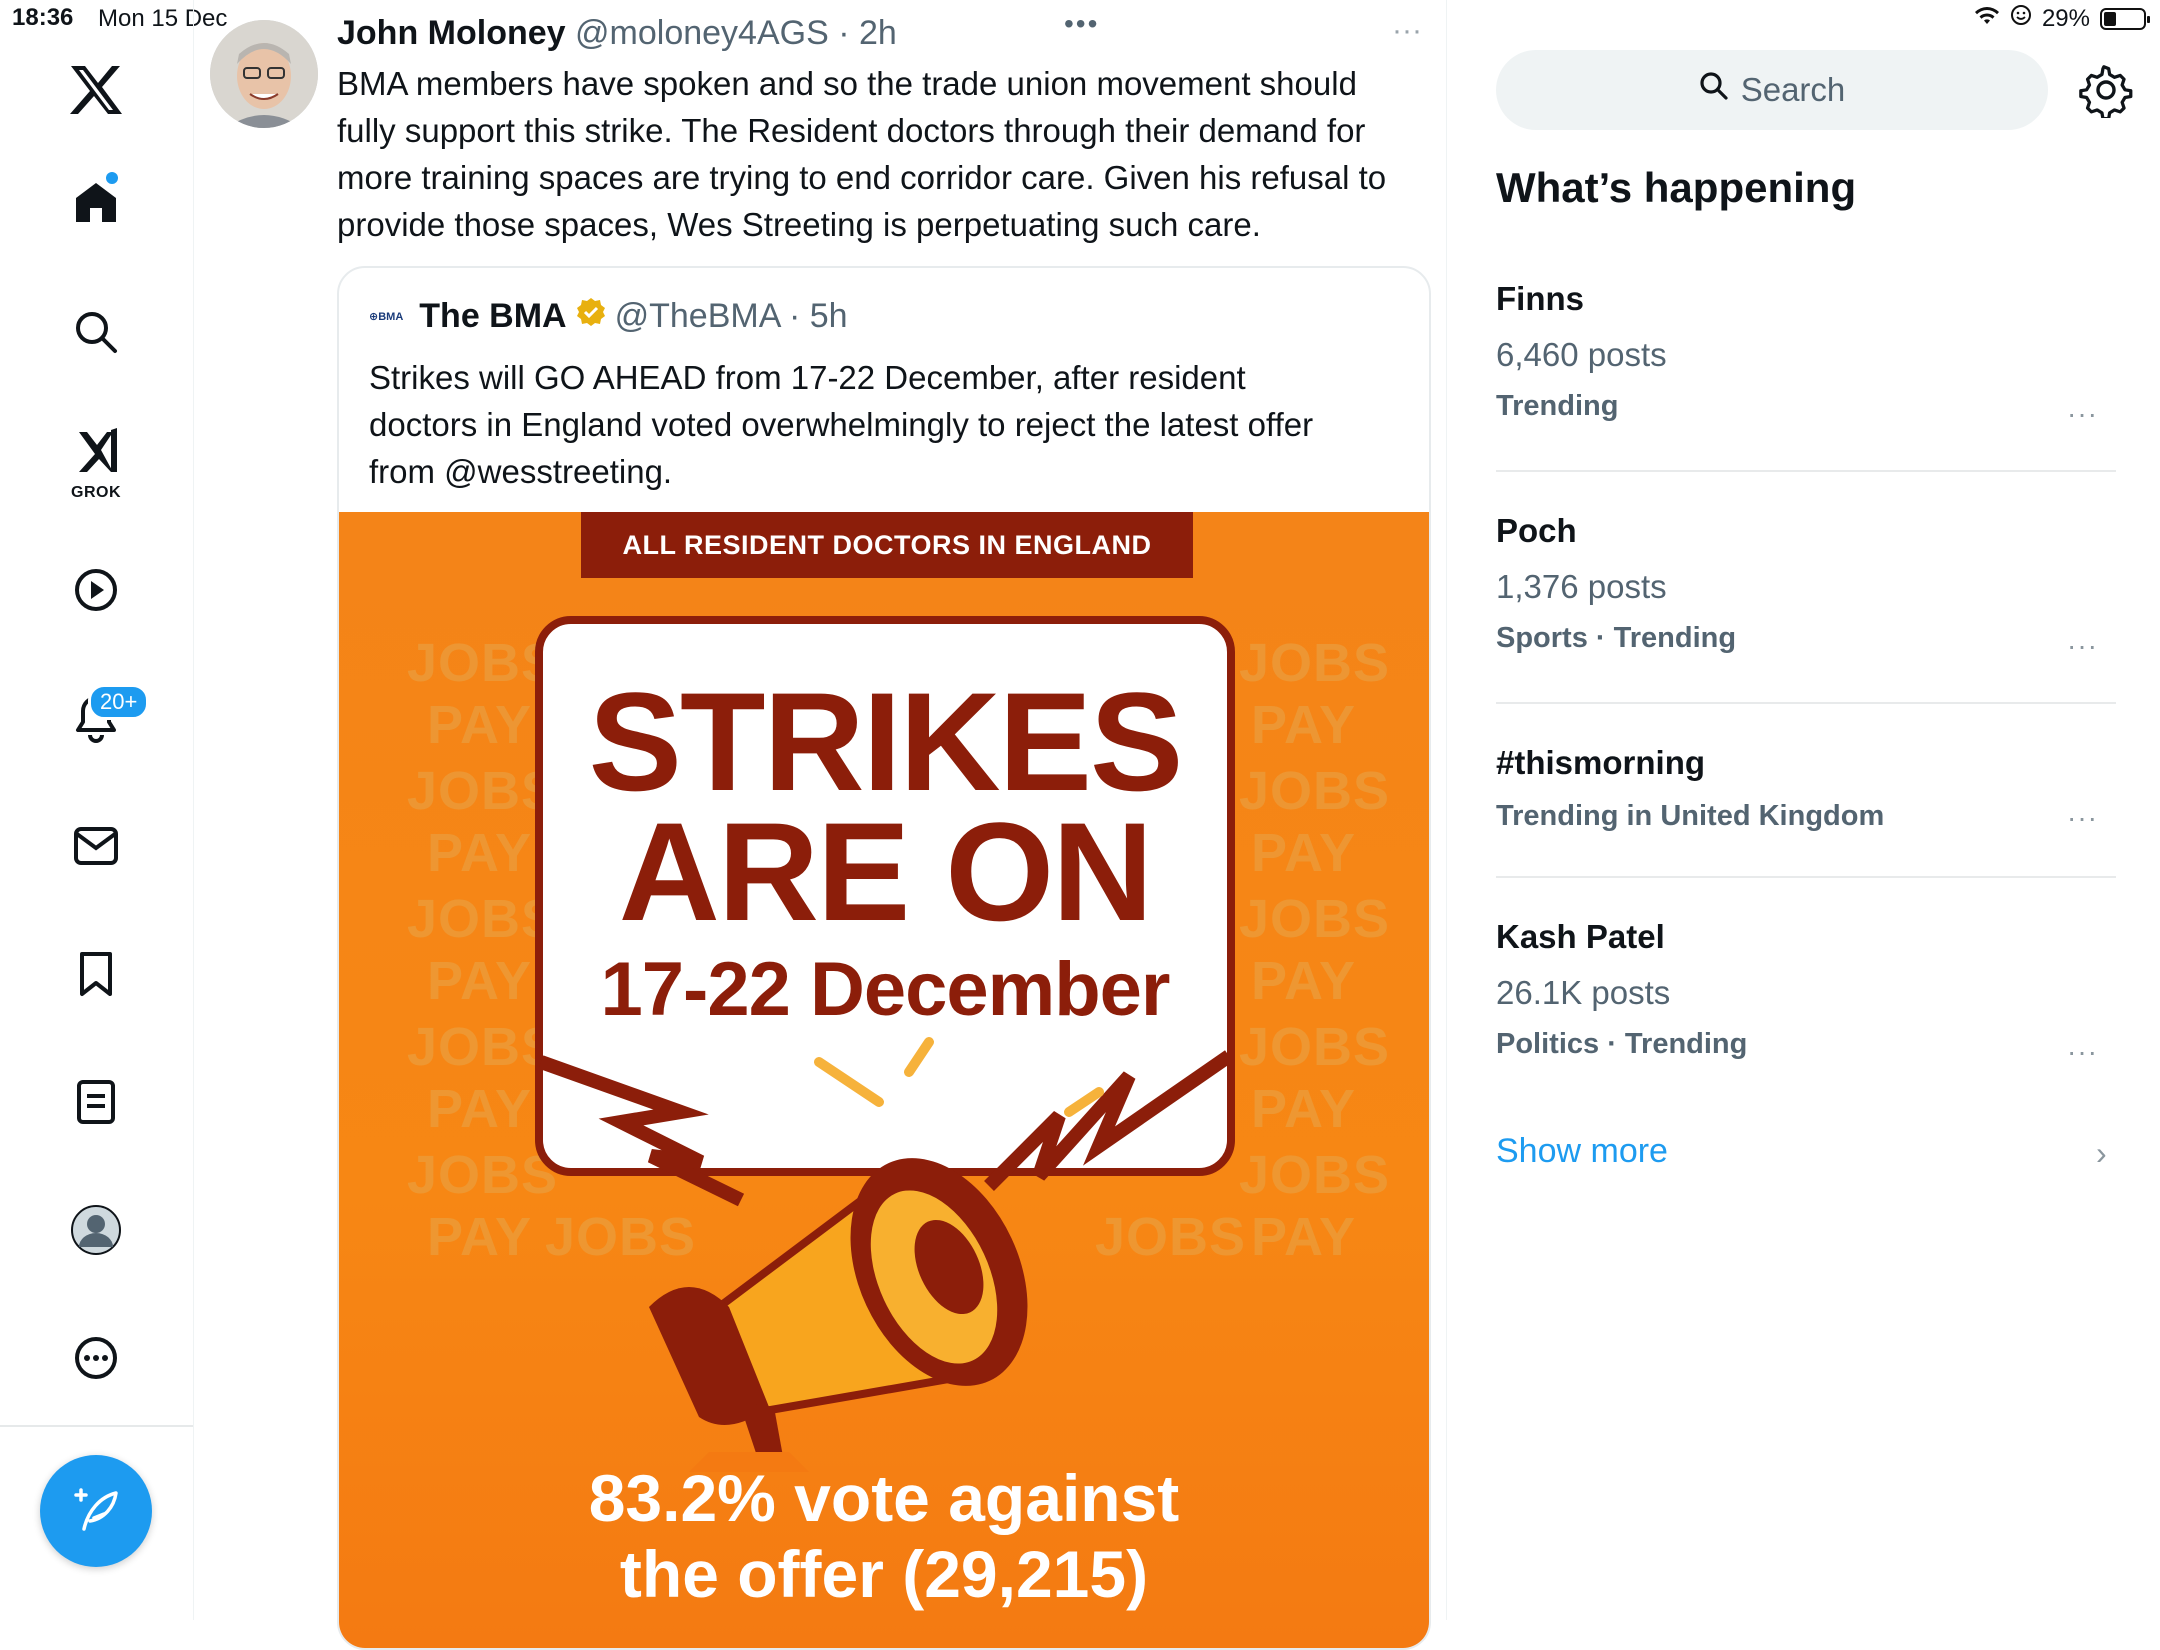 The image size is (2160, 1650). Describe the element at coordinates (885, 1254) in the screenshot. I see `megaphone-icon` at that location.